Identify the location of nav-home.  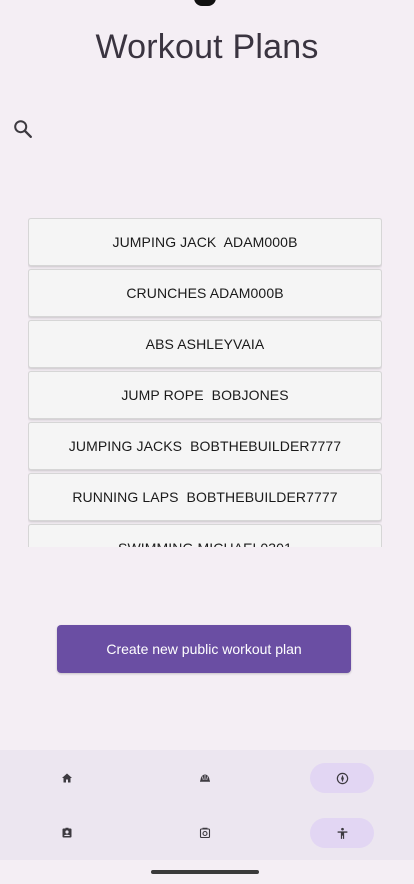
(67, 778).